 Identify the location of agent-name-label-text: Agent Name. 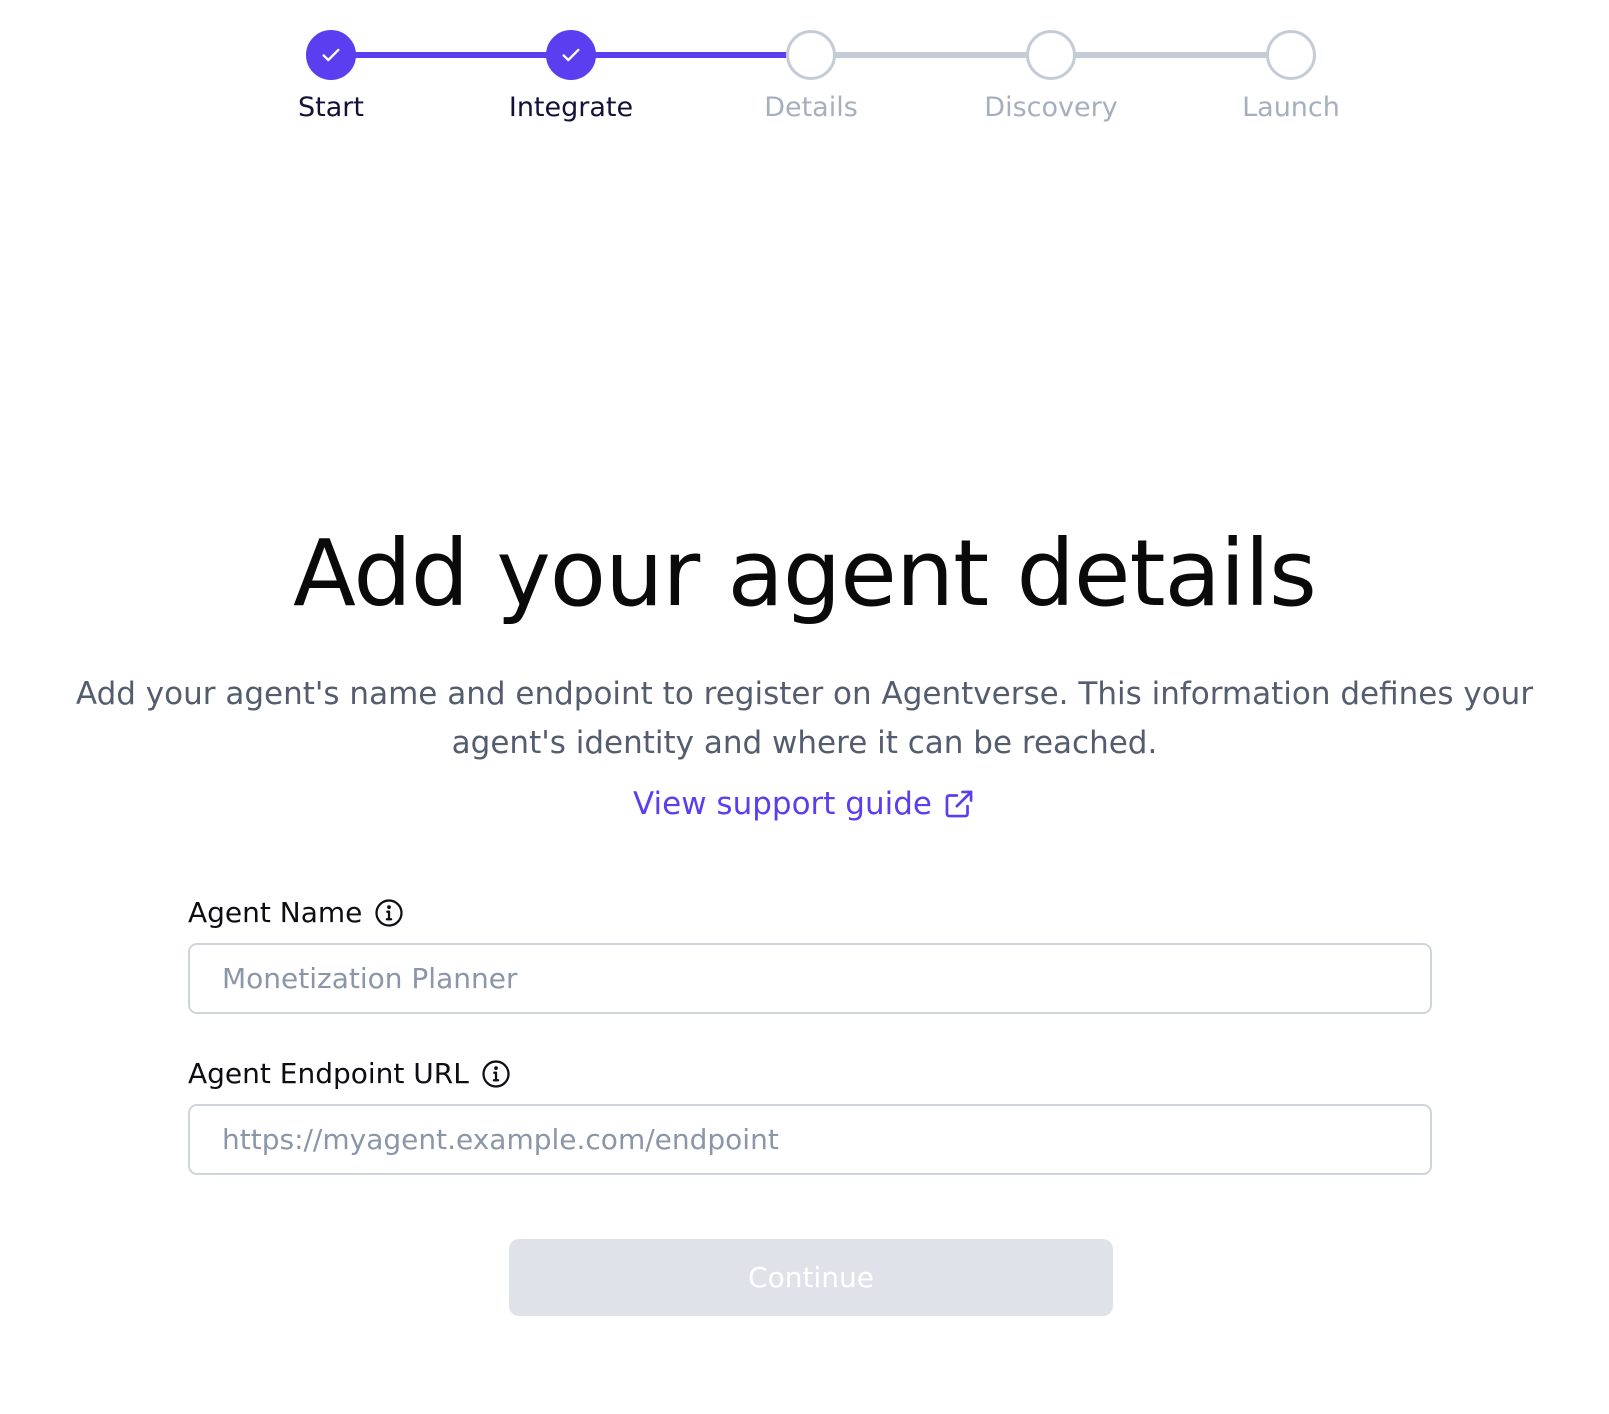
(275, 912).